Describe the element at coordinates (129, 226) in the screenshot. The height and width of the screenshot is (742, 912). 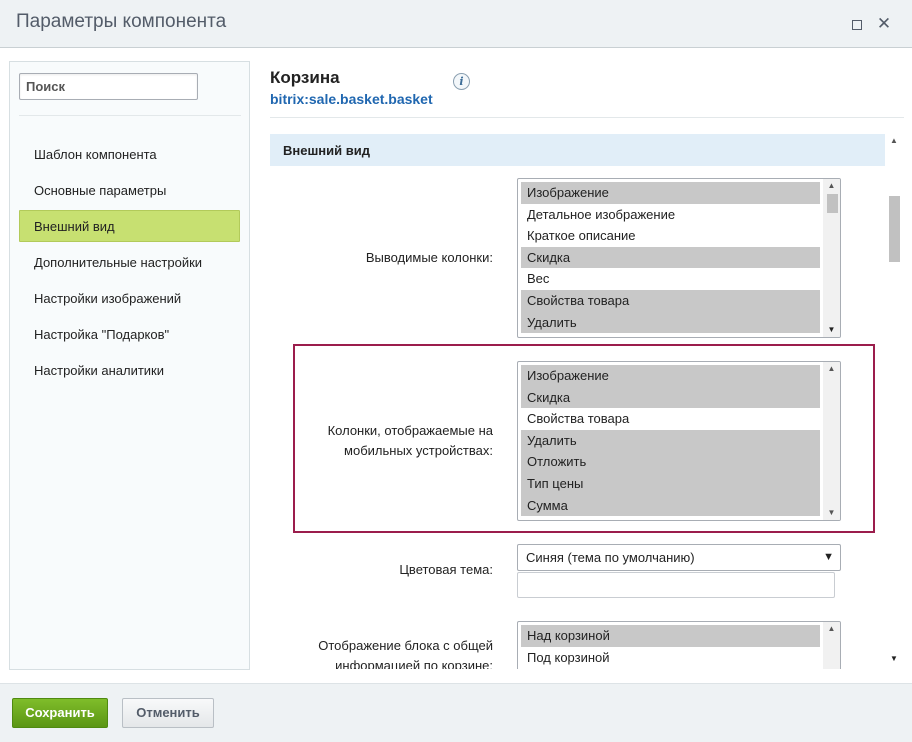
I see `sidebar-item-appearance: Внешний вид` at that location.